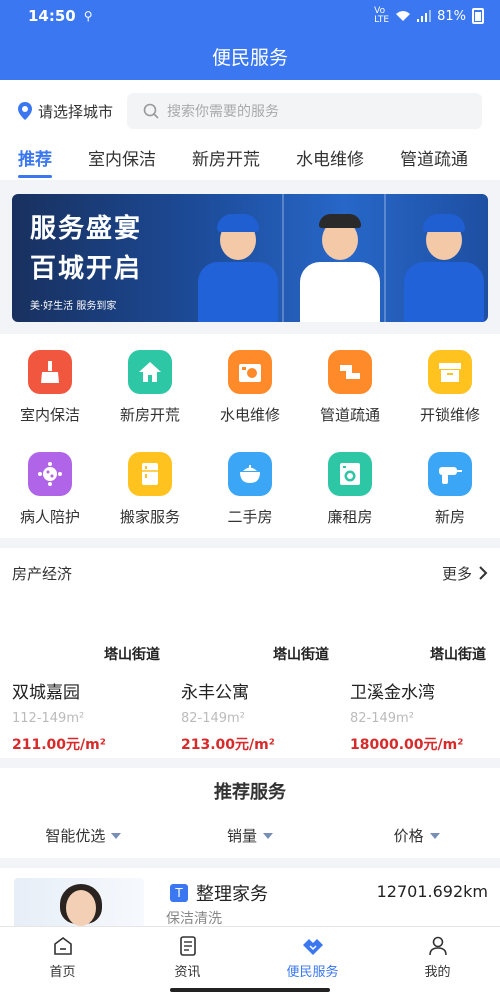 This screenshot has width=500, height=1000. What do you see at coordinates (437, 946) in the screenshot?
I see `user-icon` at bounding box center [437, 946].